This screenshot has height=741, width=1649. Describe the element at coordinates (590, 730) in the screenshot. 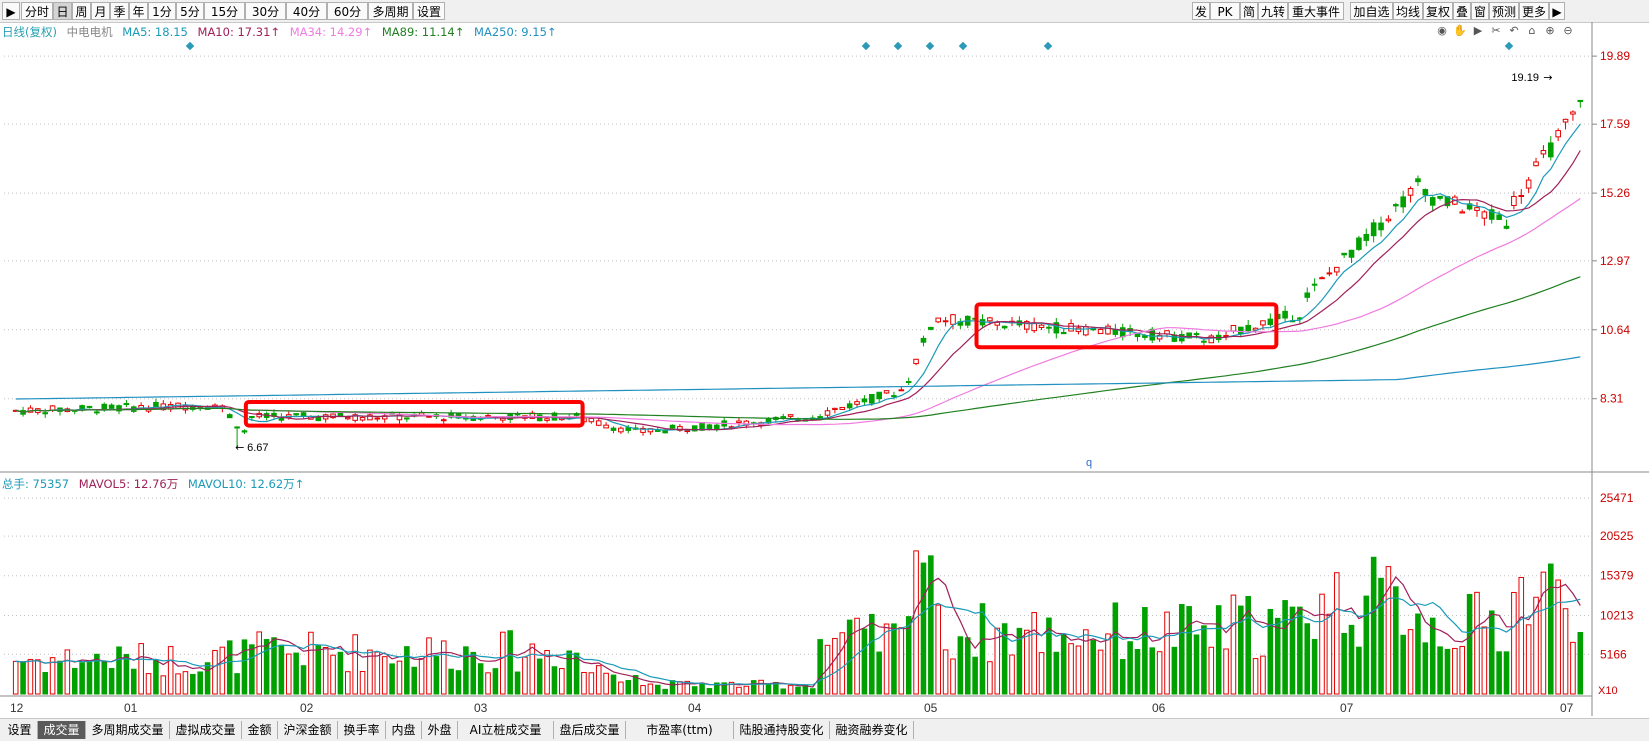

I see `indicator-tab-10: 盘后成交量` at that location.